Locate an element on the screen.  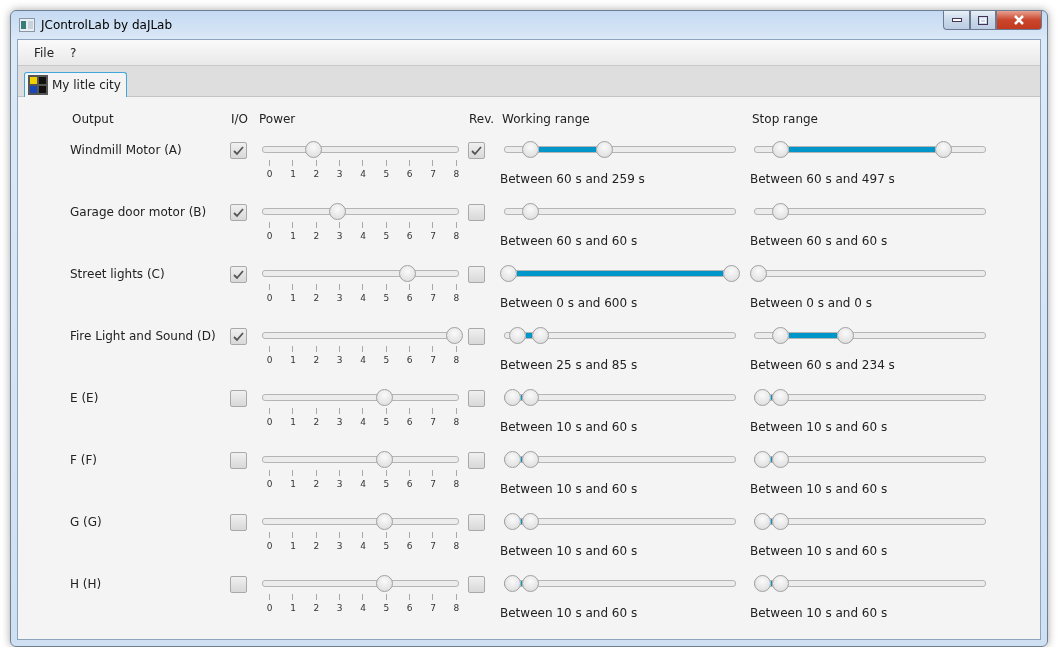
range-slider is located at coordinates (620, 273).